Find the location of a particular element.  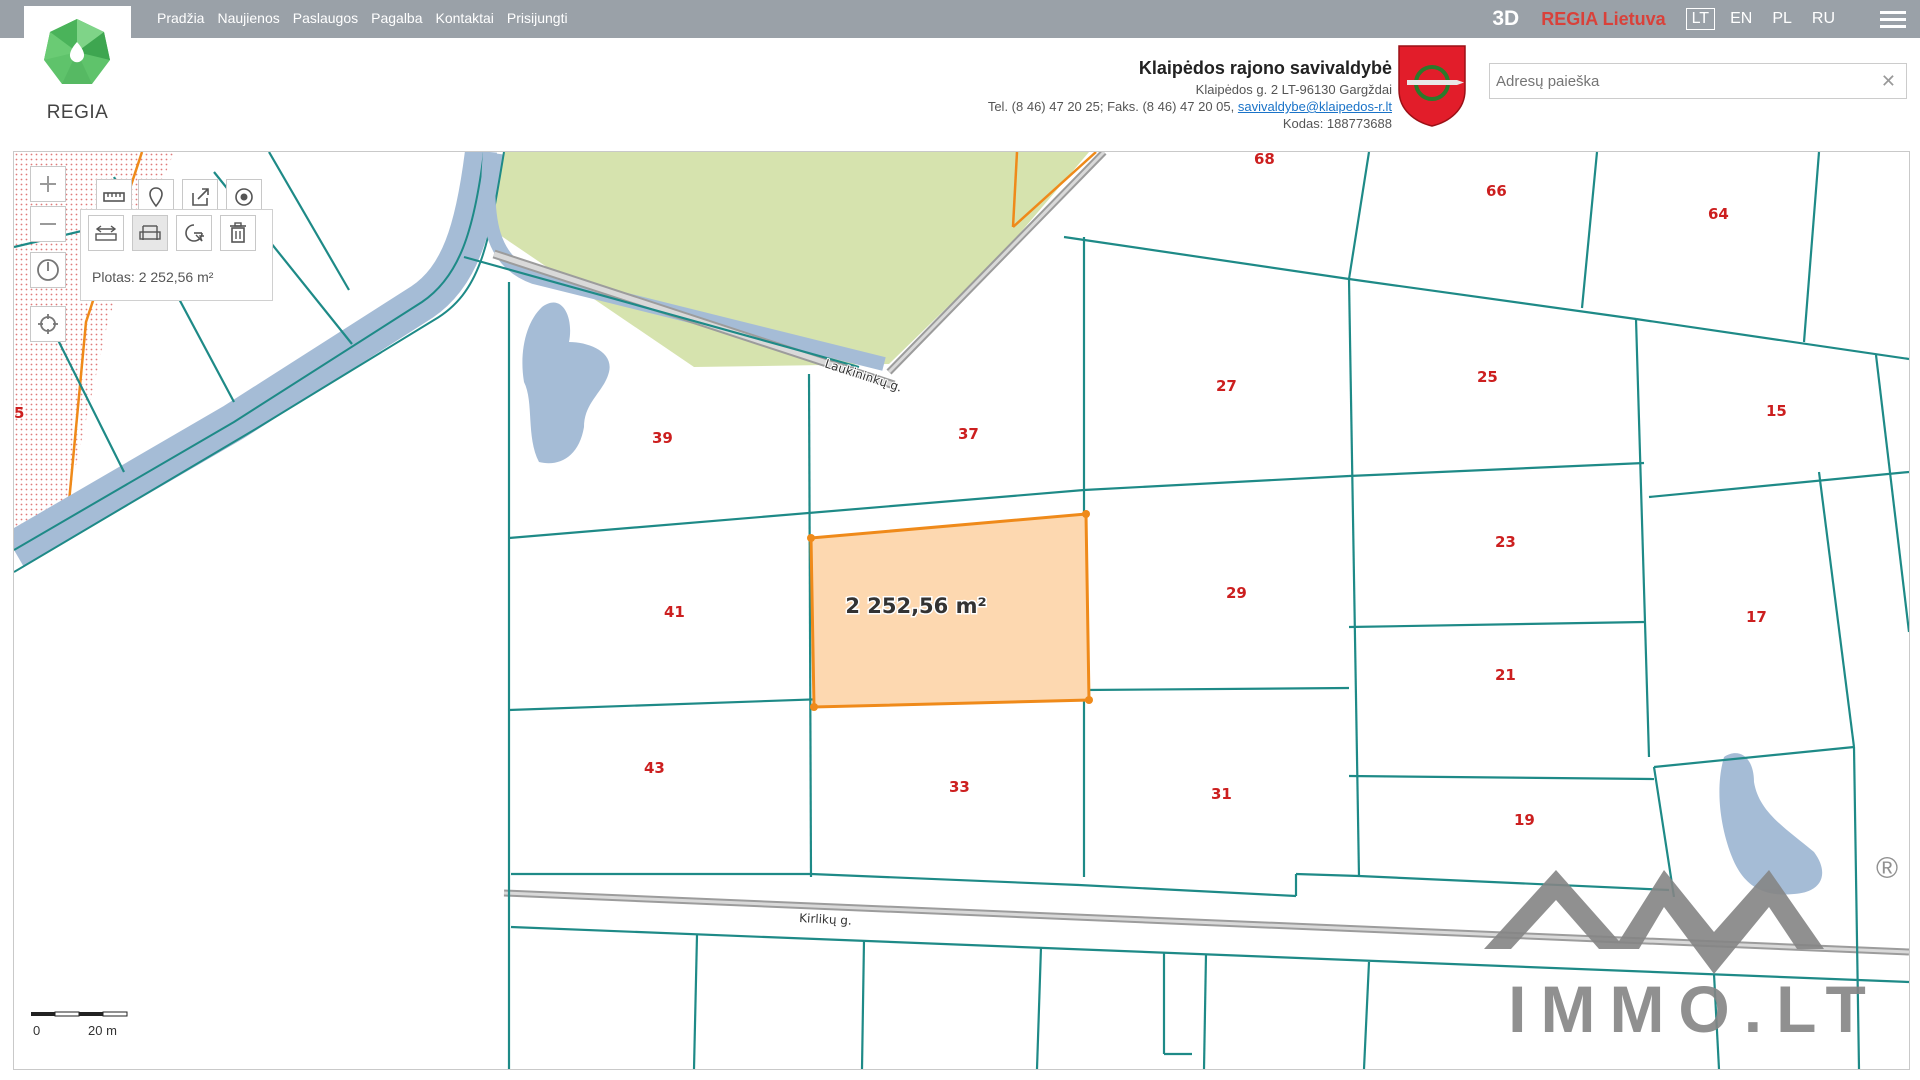

lot-label: 31 is located at coordinates (1221, 794).